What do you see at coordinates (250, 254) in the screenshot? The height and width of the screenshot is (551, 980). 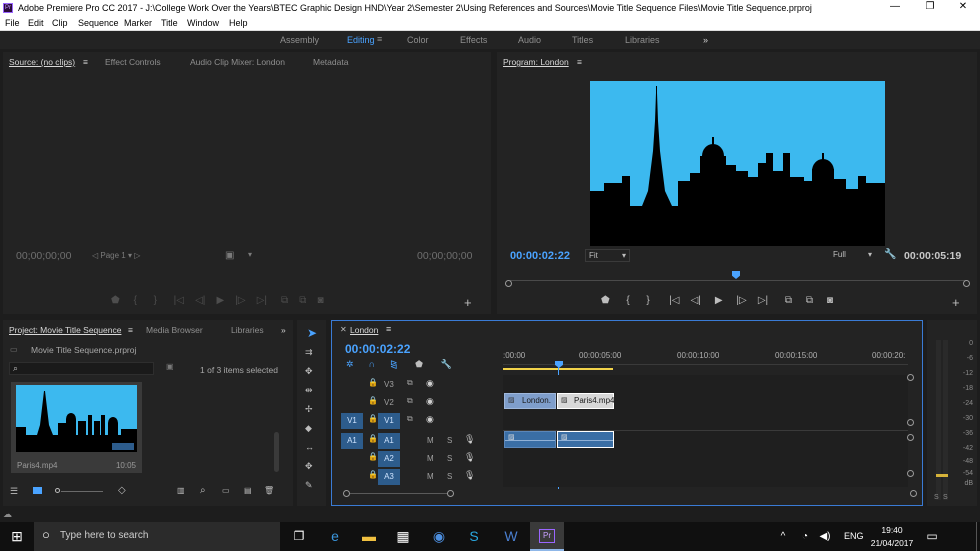 I see `source-fit-dropdown: ▾` at bounding box center [250, 254].